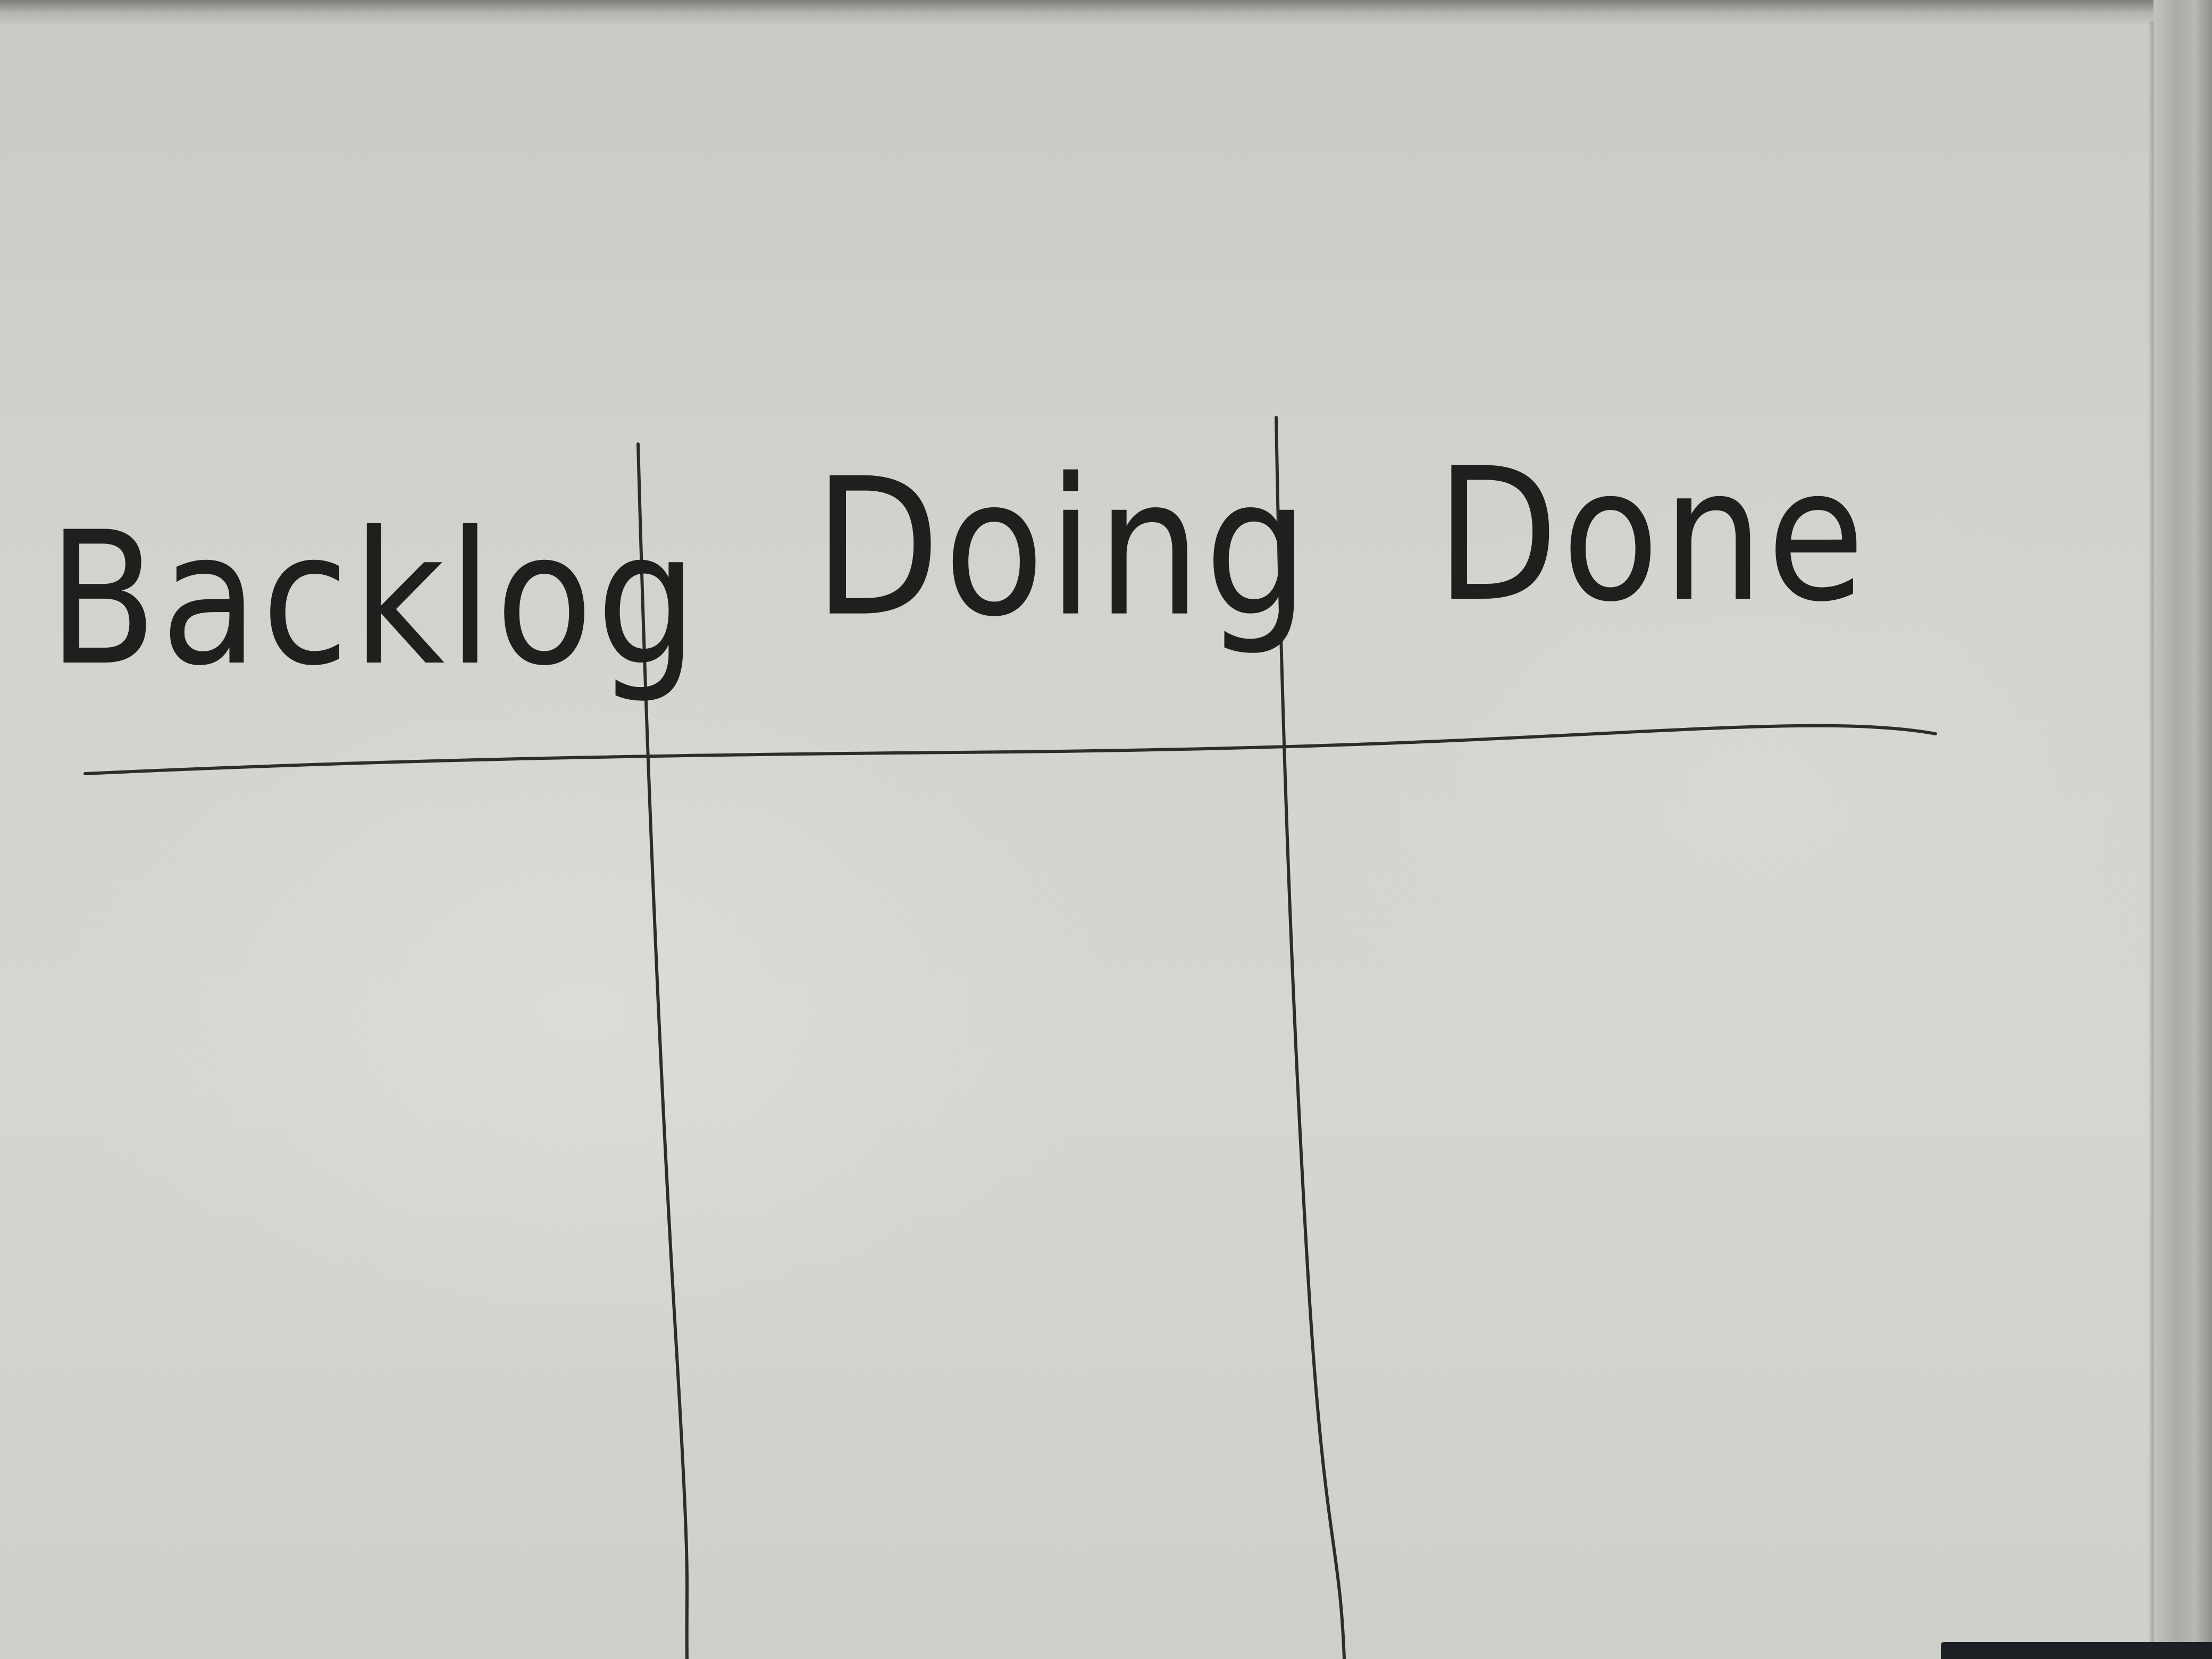 Image resolution: width=2212 pixels, height=1659 pixels. Describe the element at coordinates (1652, 535) in the screenshot. I see `column-title-done: Done` at that location.